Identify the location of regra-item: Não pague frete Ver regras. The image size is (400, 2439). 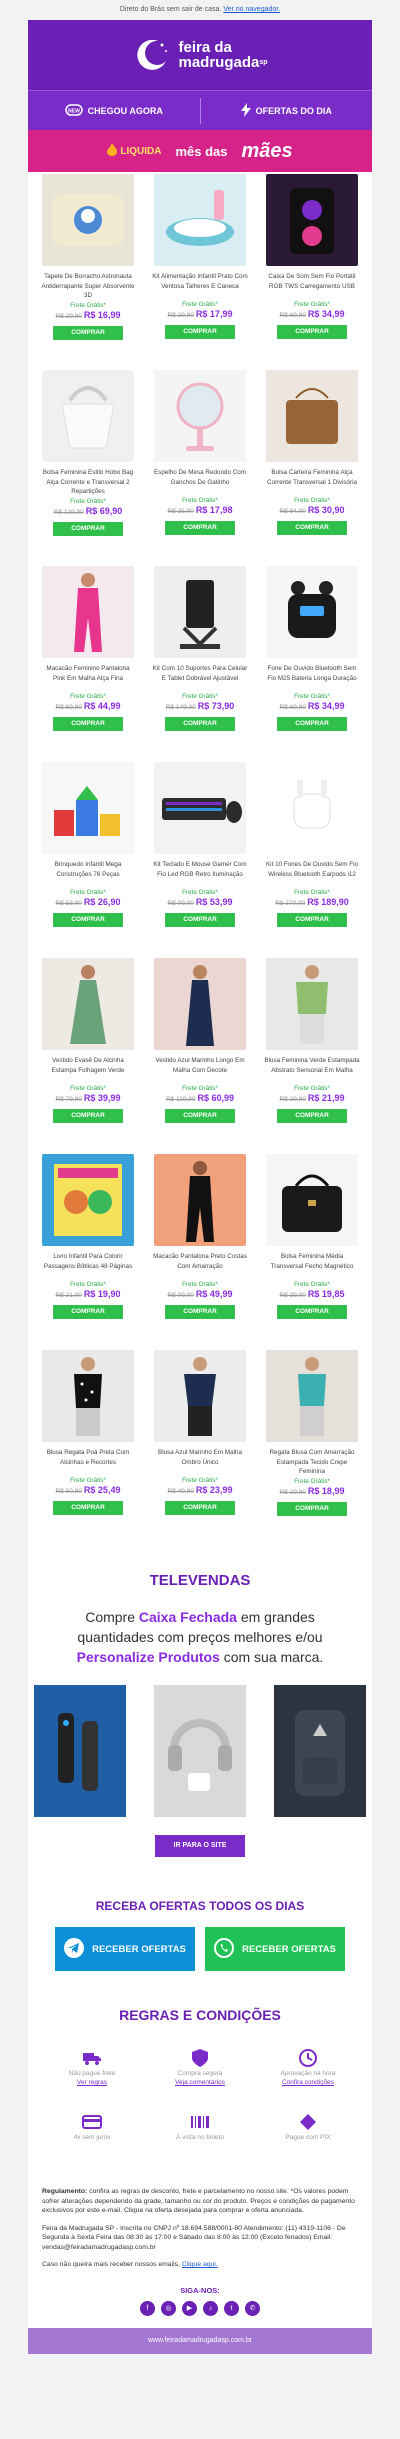
(92, 2072).